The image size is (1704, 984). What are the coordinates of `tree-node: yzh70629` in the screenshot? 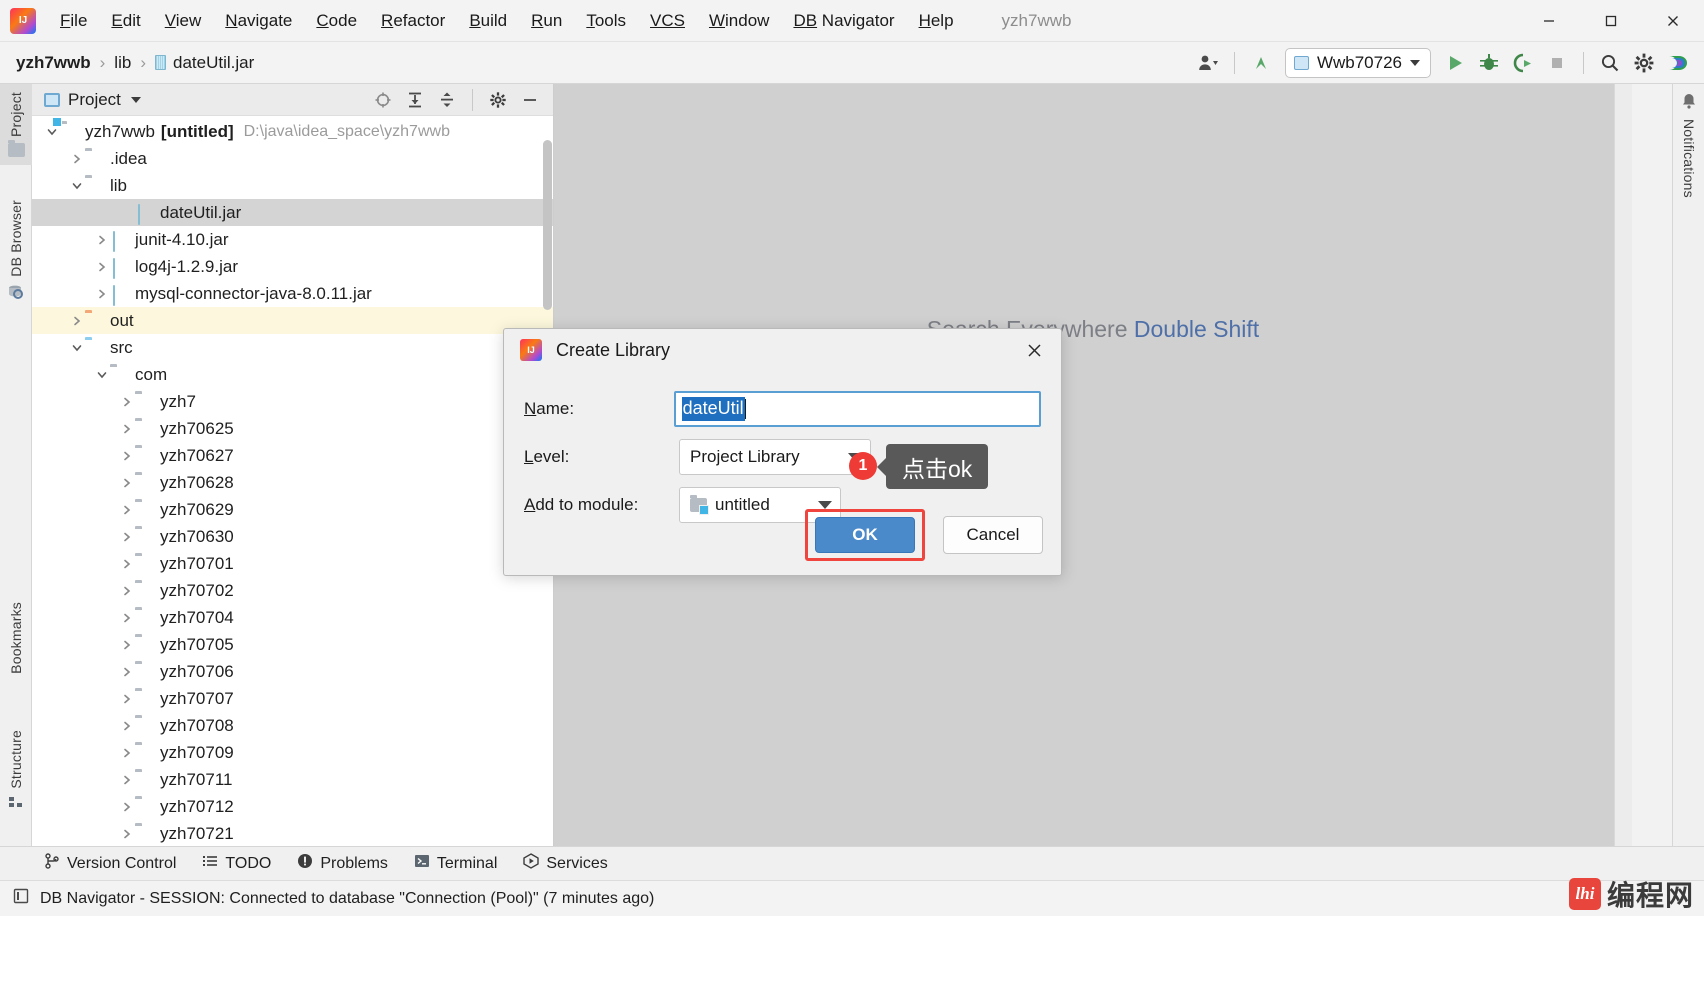 It's located at (292, 509).